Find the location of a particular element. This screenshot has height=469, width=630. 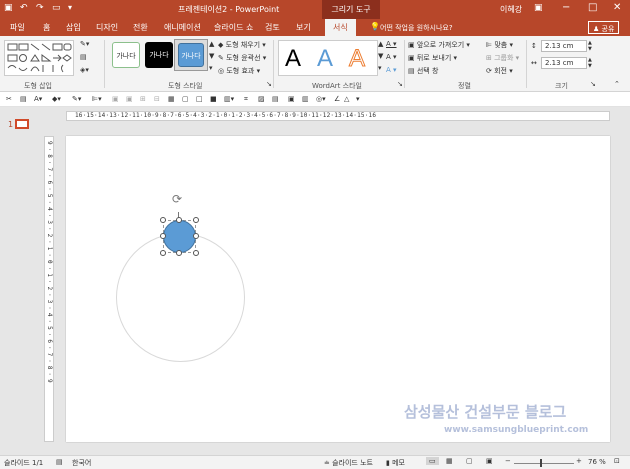

rotate-button: ⟳ 회전 ▾ is located at coordinates (499, 71).